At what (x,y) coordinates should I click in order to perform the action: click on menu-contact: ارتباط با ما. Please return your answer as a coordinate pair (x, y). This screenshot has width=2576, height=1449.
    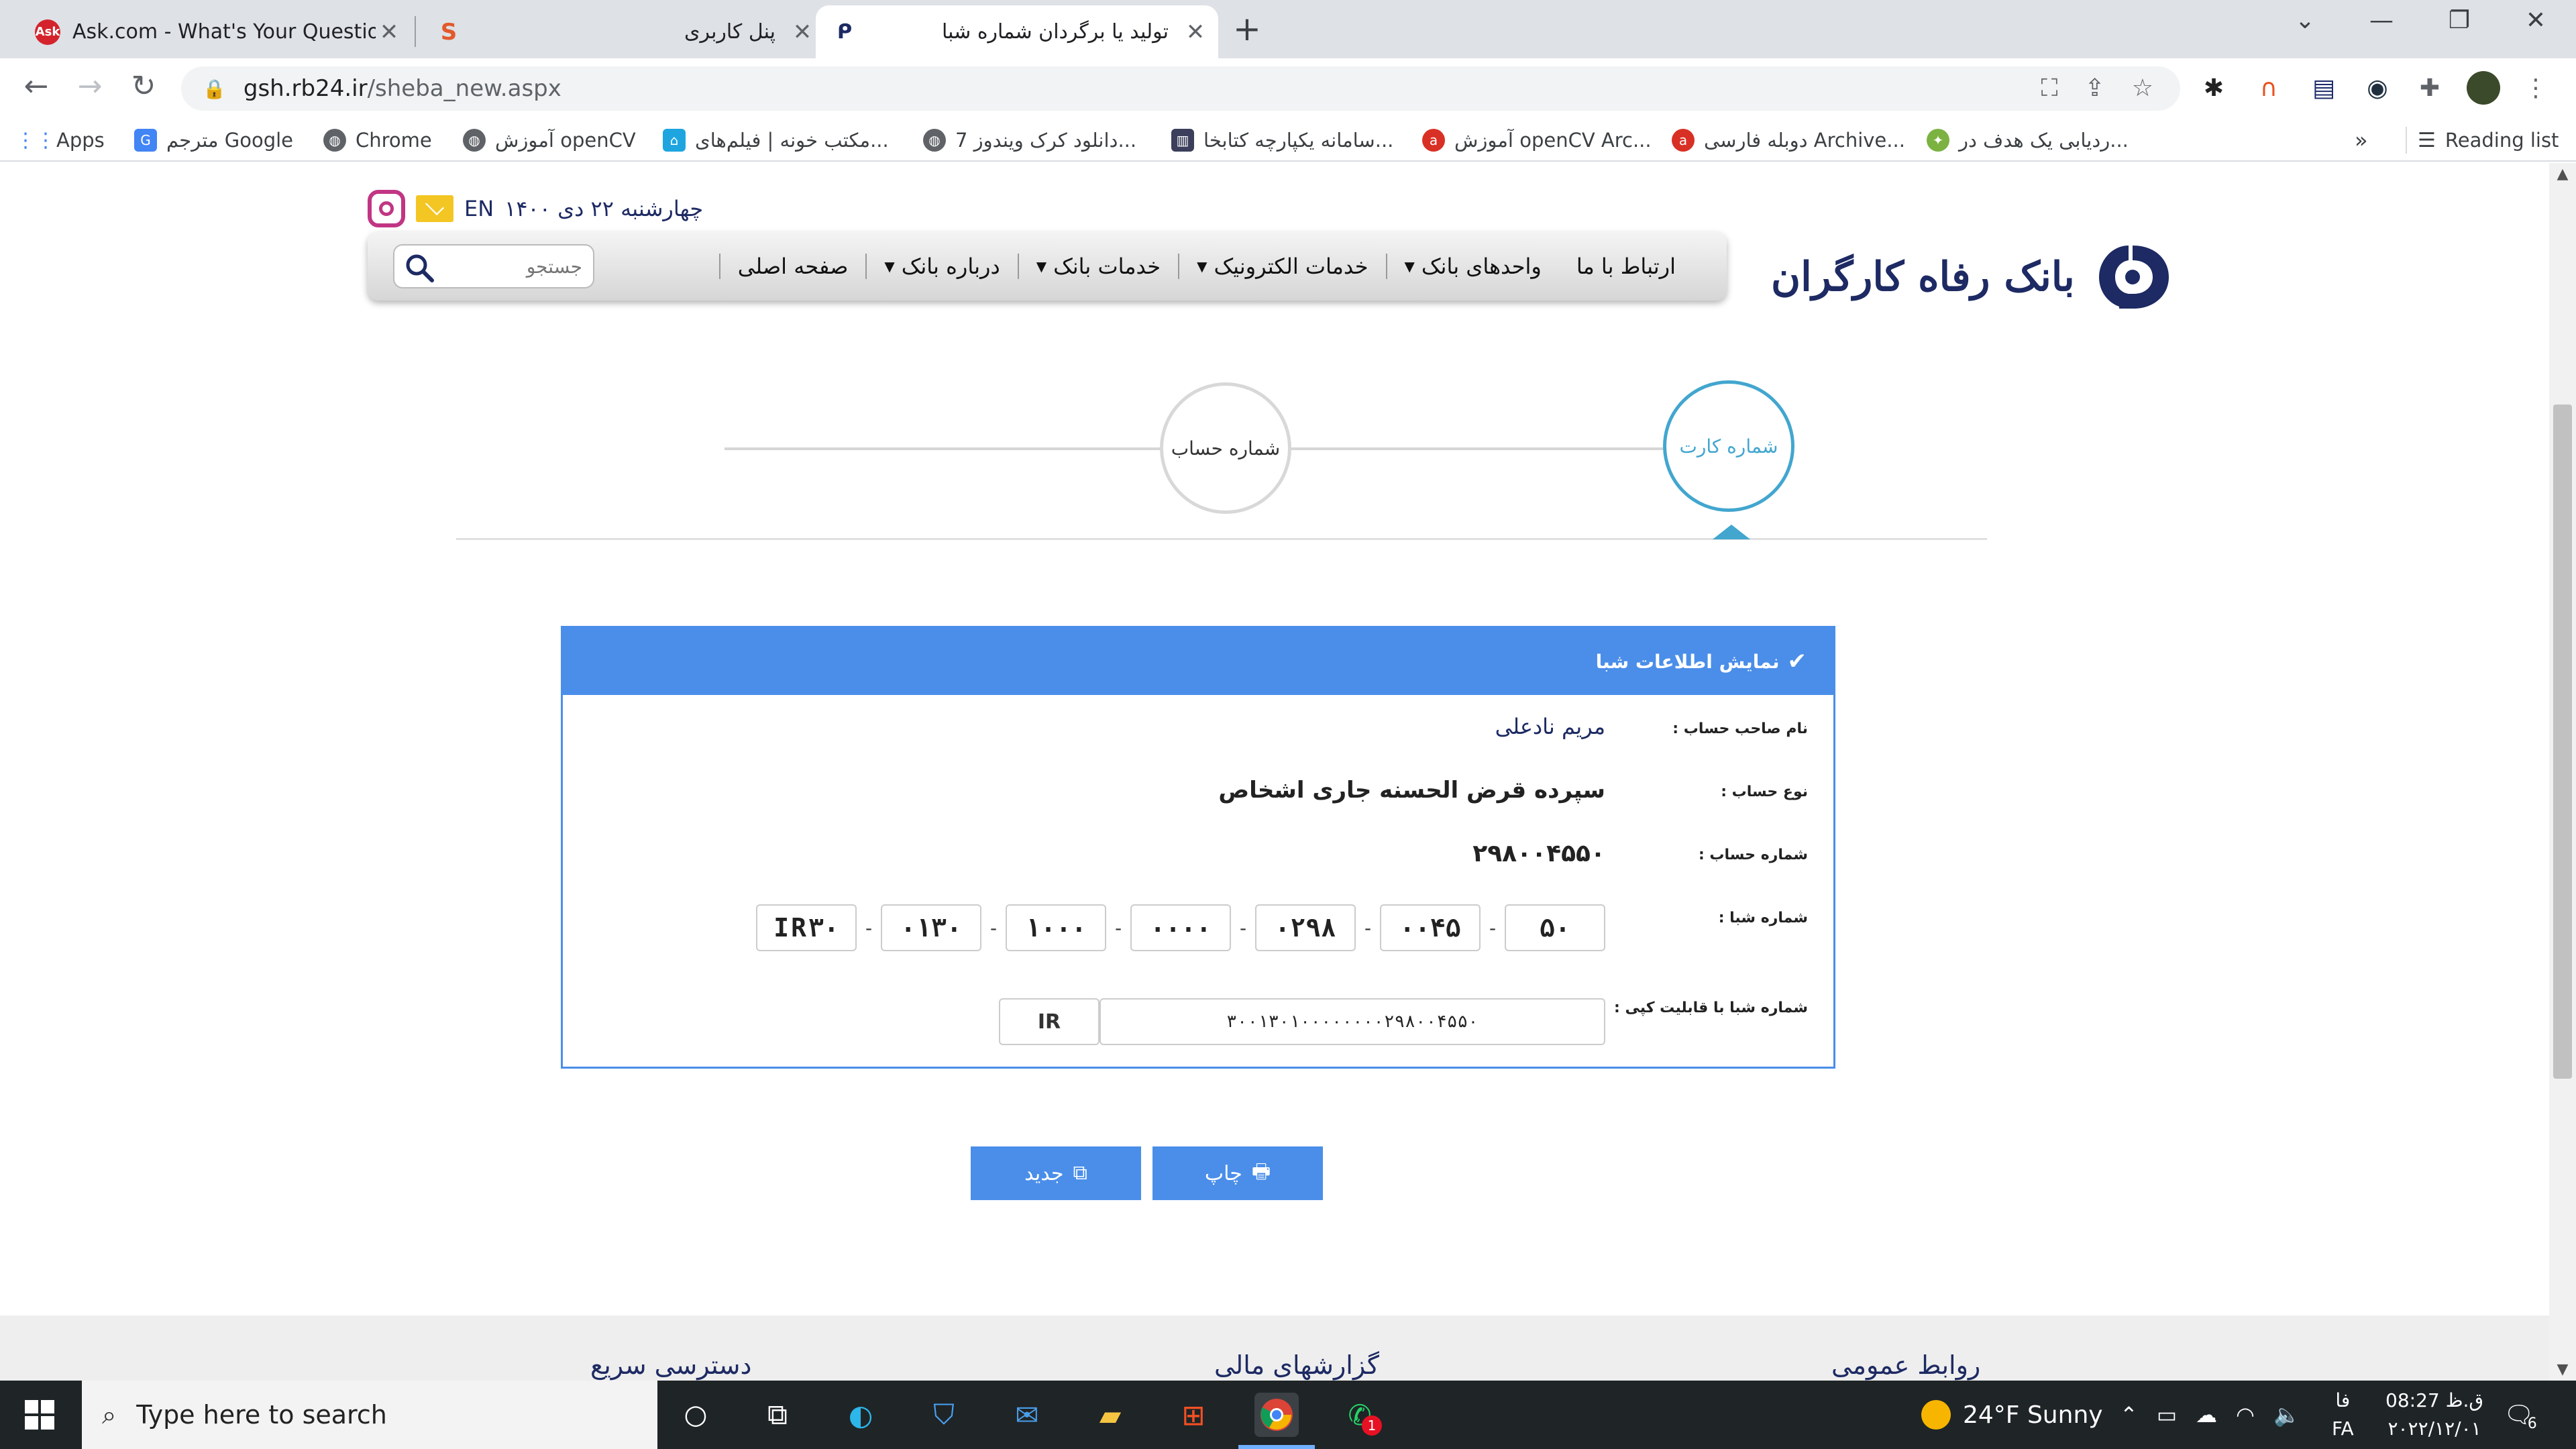
    Looking at the image, I should click on (1626, 266).